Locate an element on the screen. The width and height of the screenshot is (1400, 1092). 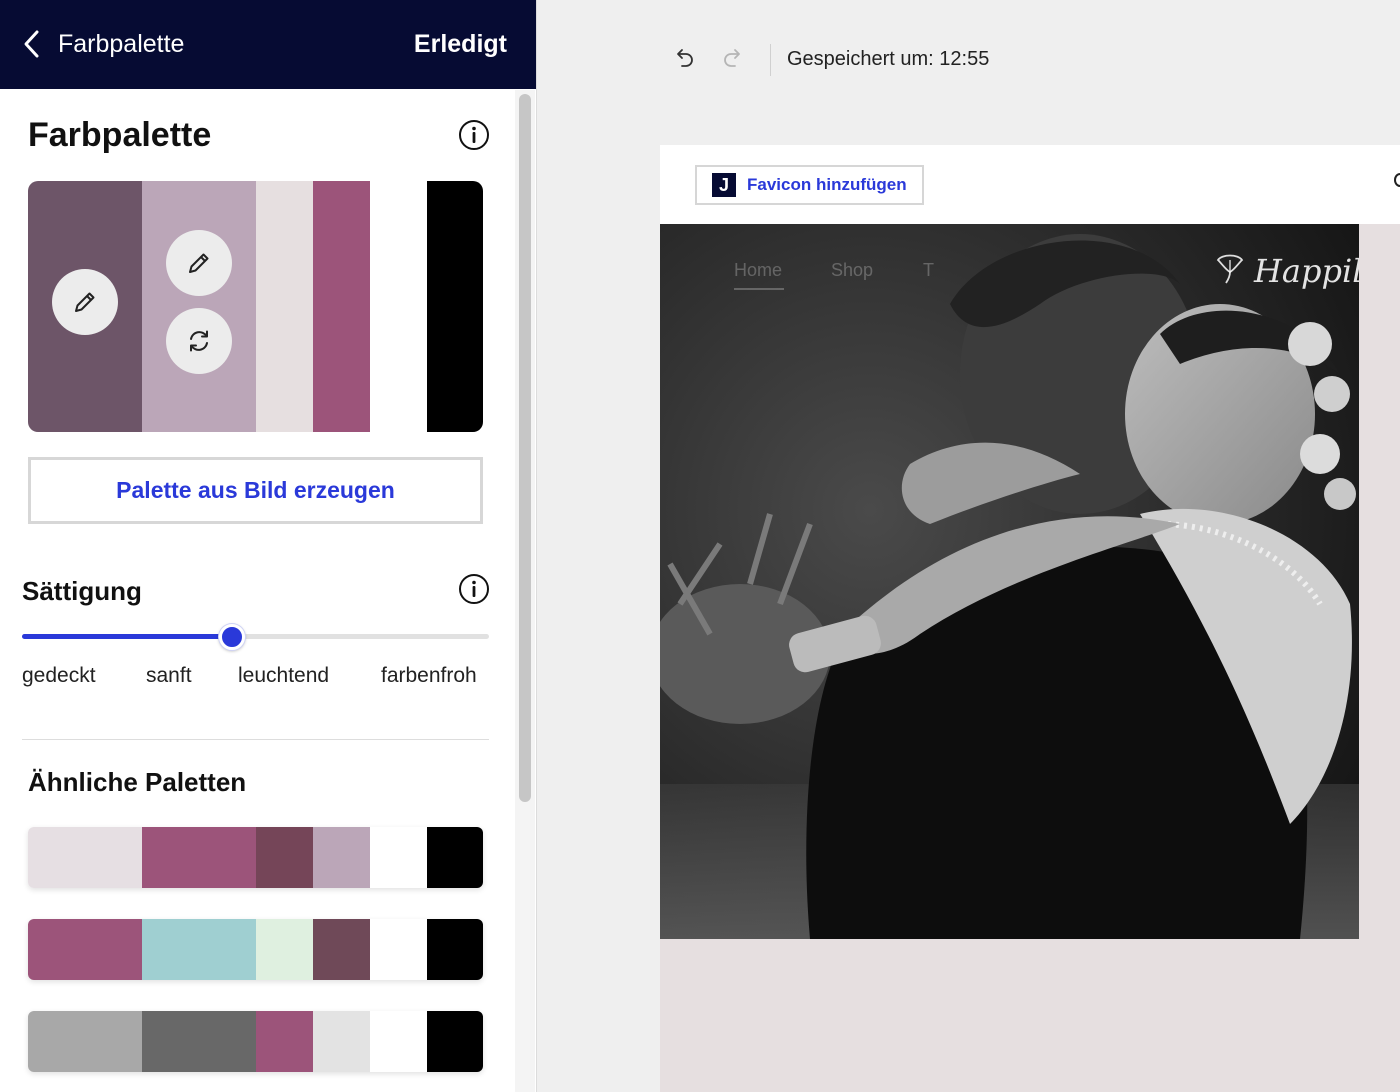
back-button is located at coordinates (32, 44).